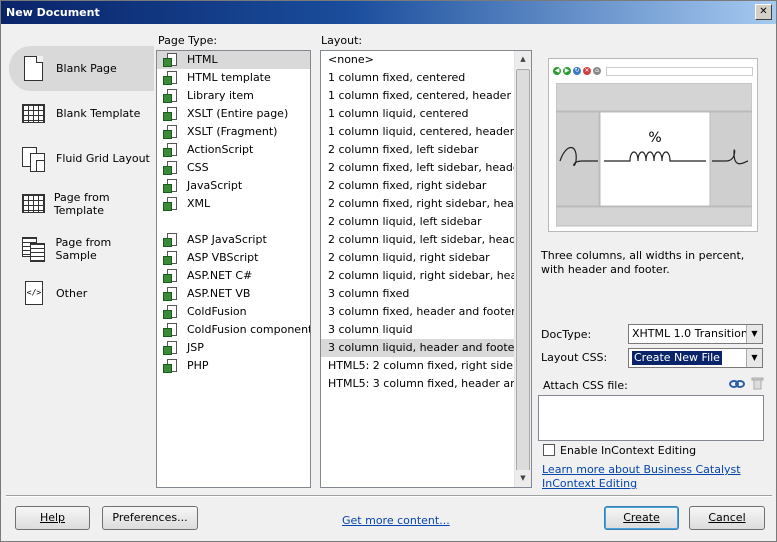  Describe the element at coordinates (757, 383) in the screenshot. I see `trash-icon` at that location.